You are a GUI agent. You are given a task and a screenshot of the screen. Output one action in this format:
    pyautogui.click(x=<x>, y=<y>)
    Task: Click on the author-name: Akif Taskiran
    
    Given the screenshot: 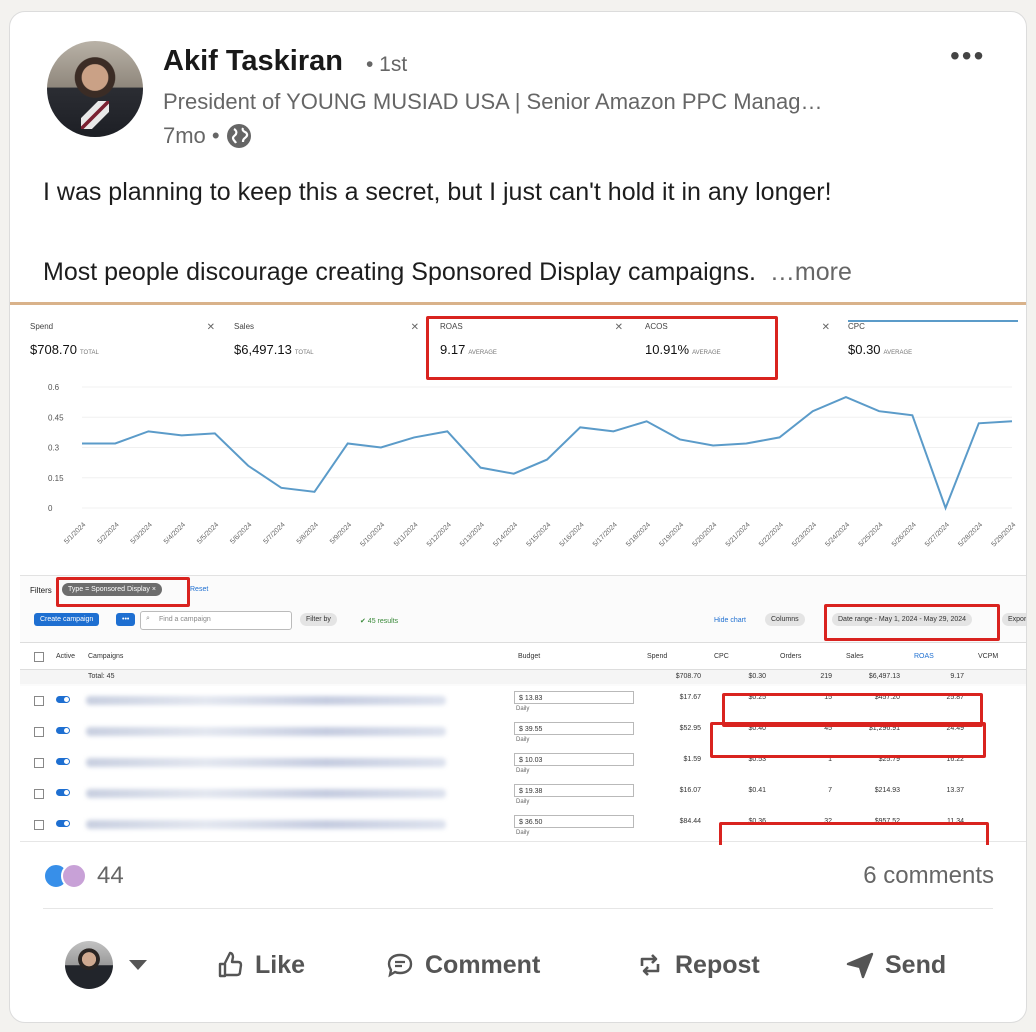 What is the action you would take?
    pyautogui.click(x=253, y=61)
    